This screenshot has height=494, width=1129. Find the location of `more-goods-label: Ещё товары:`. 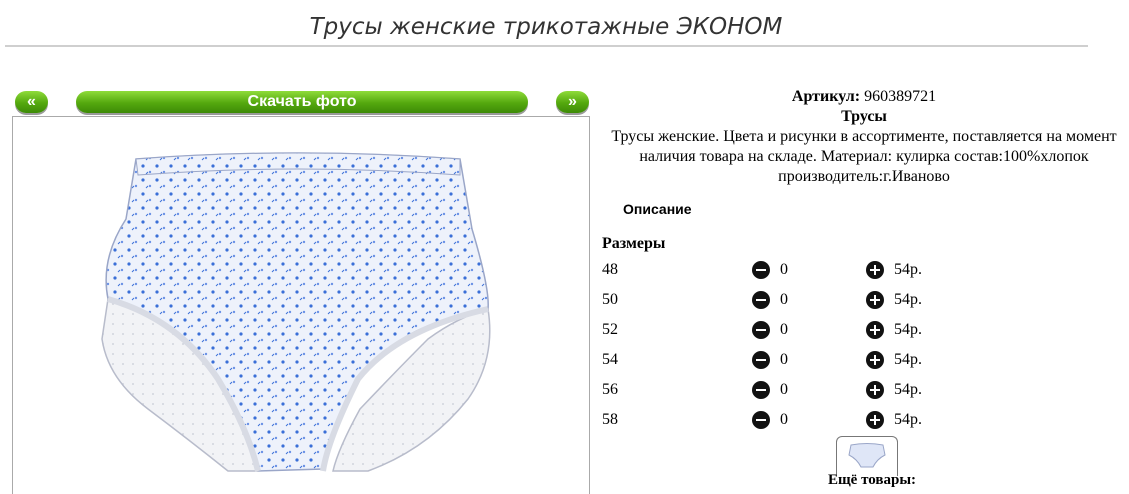

more-goods-label: Ещё товары: is located at coordinates (872, 480).